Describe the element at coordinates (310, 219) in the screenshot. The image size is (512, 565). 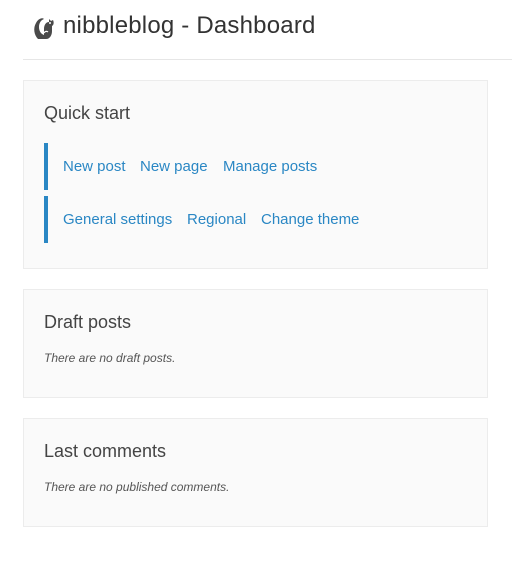
I see `change-theme-link: Change theme` at that location.